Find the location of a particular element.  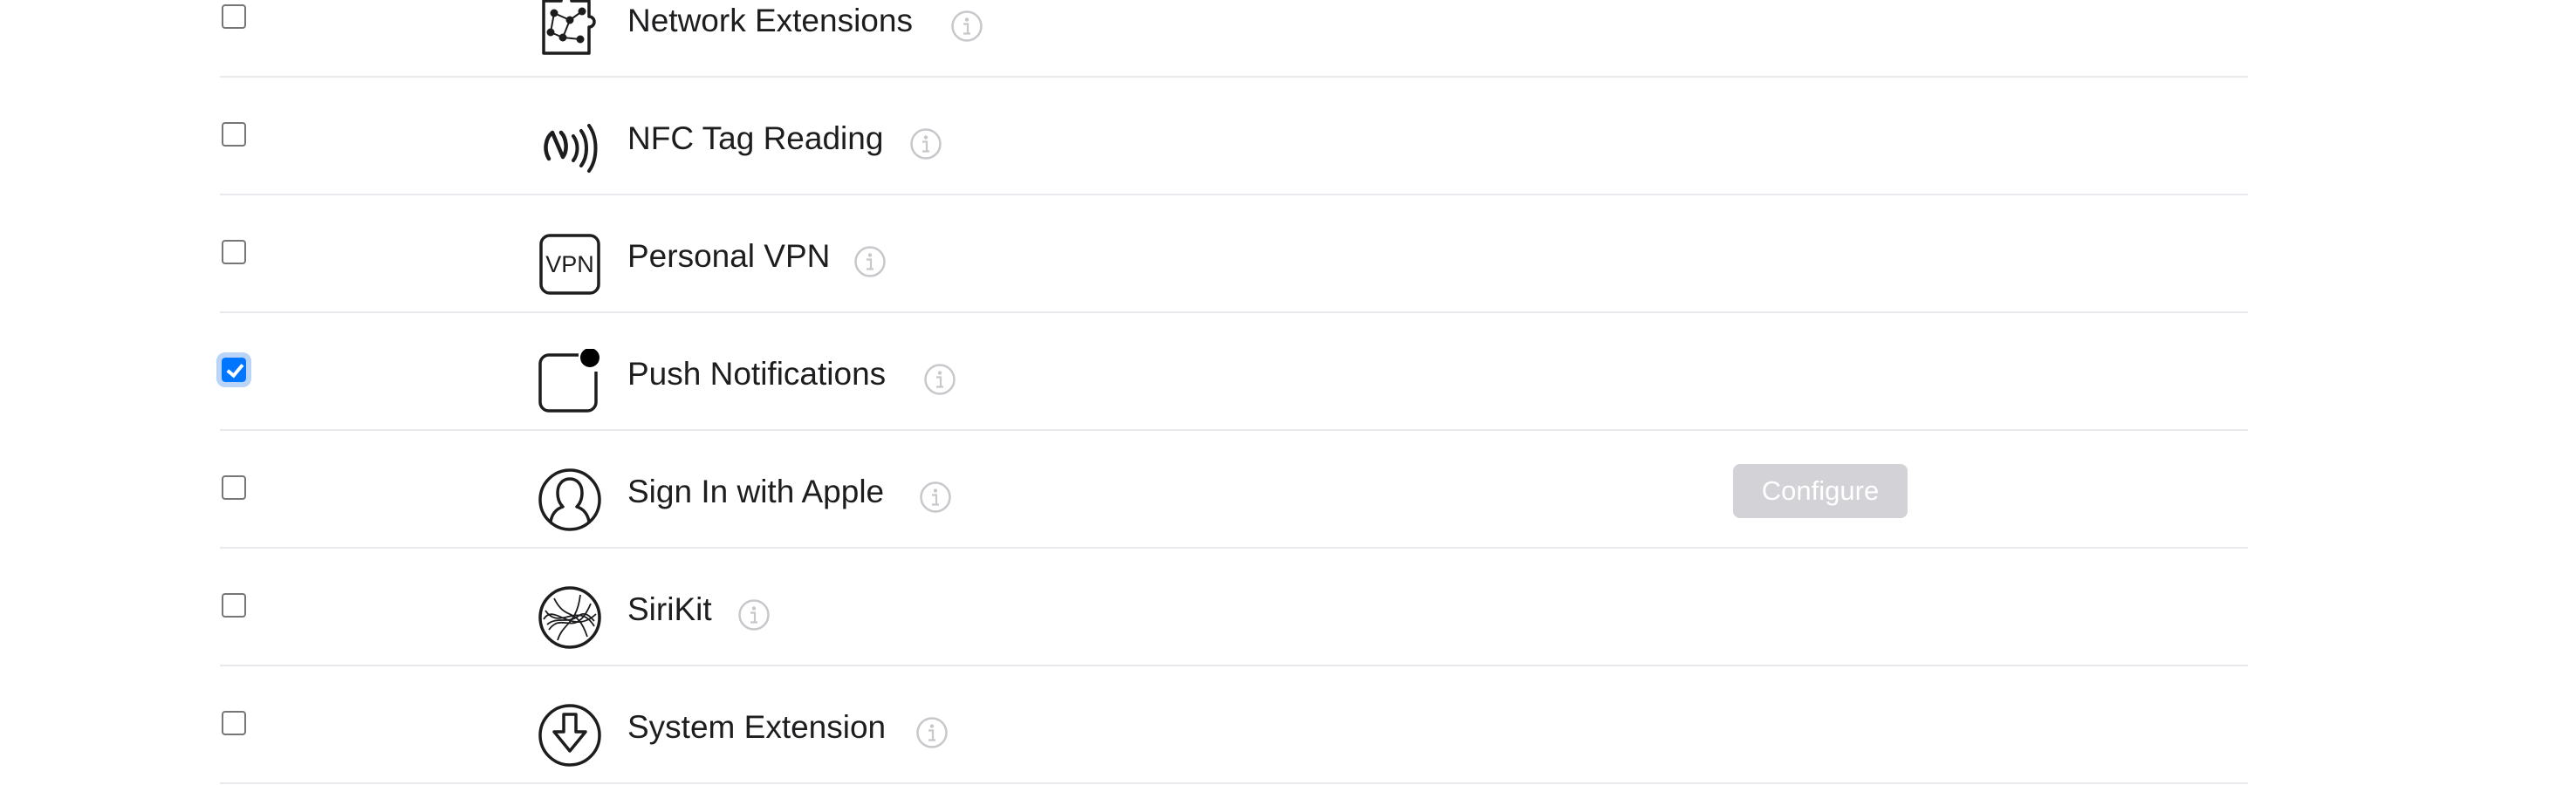

sign-in-with-apple-checkbox is located at coordinates (234, 487).